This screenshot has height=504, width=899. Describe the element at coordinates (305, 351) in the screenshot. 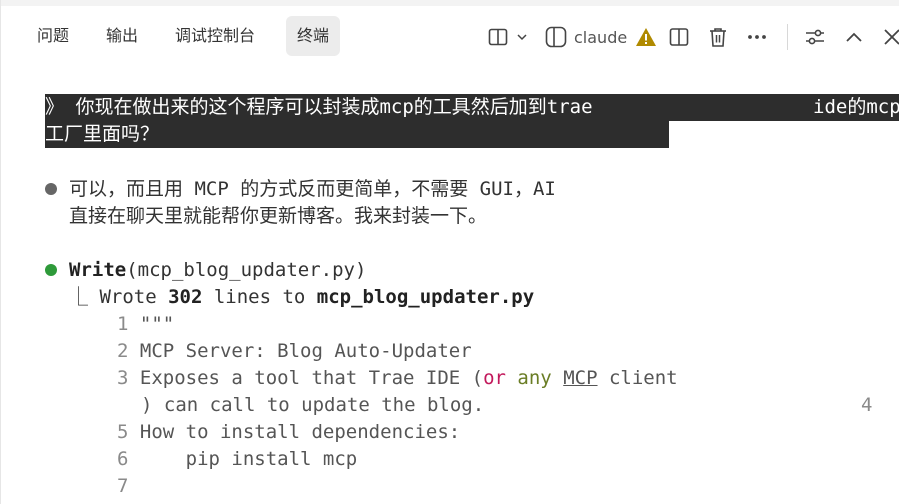

I see `code-text: MCP Server: Blog Auto-Updater` at that location.